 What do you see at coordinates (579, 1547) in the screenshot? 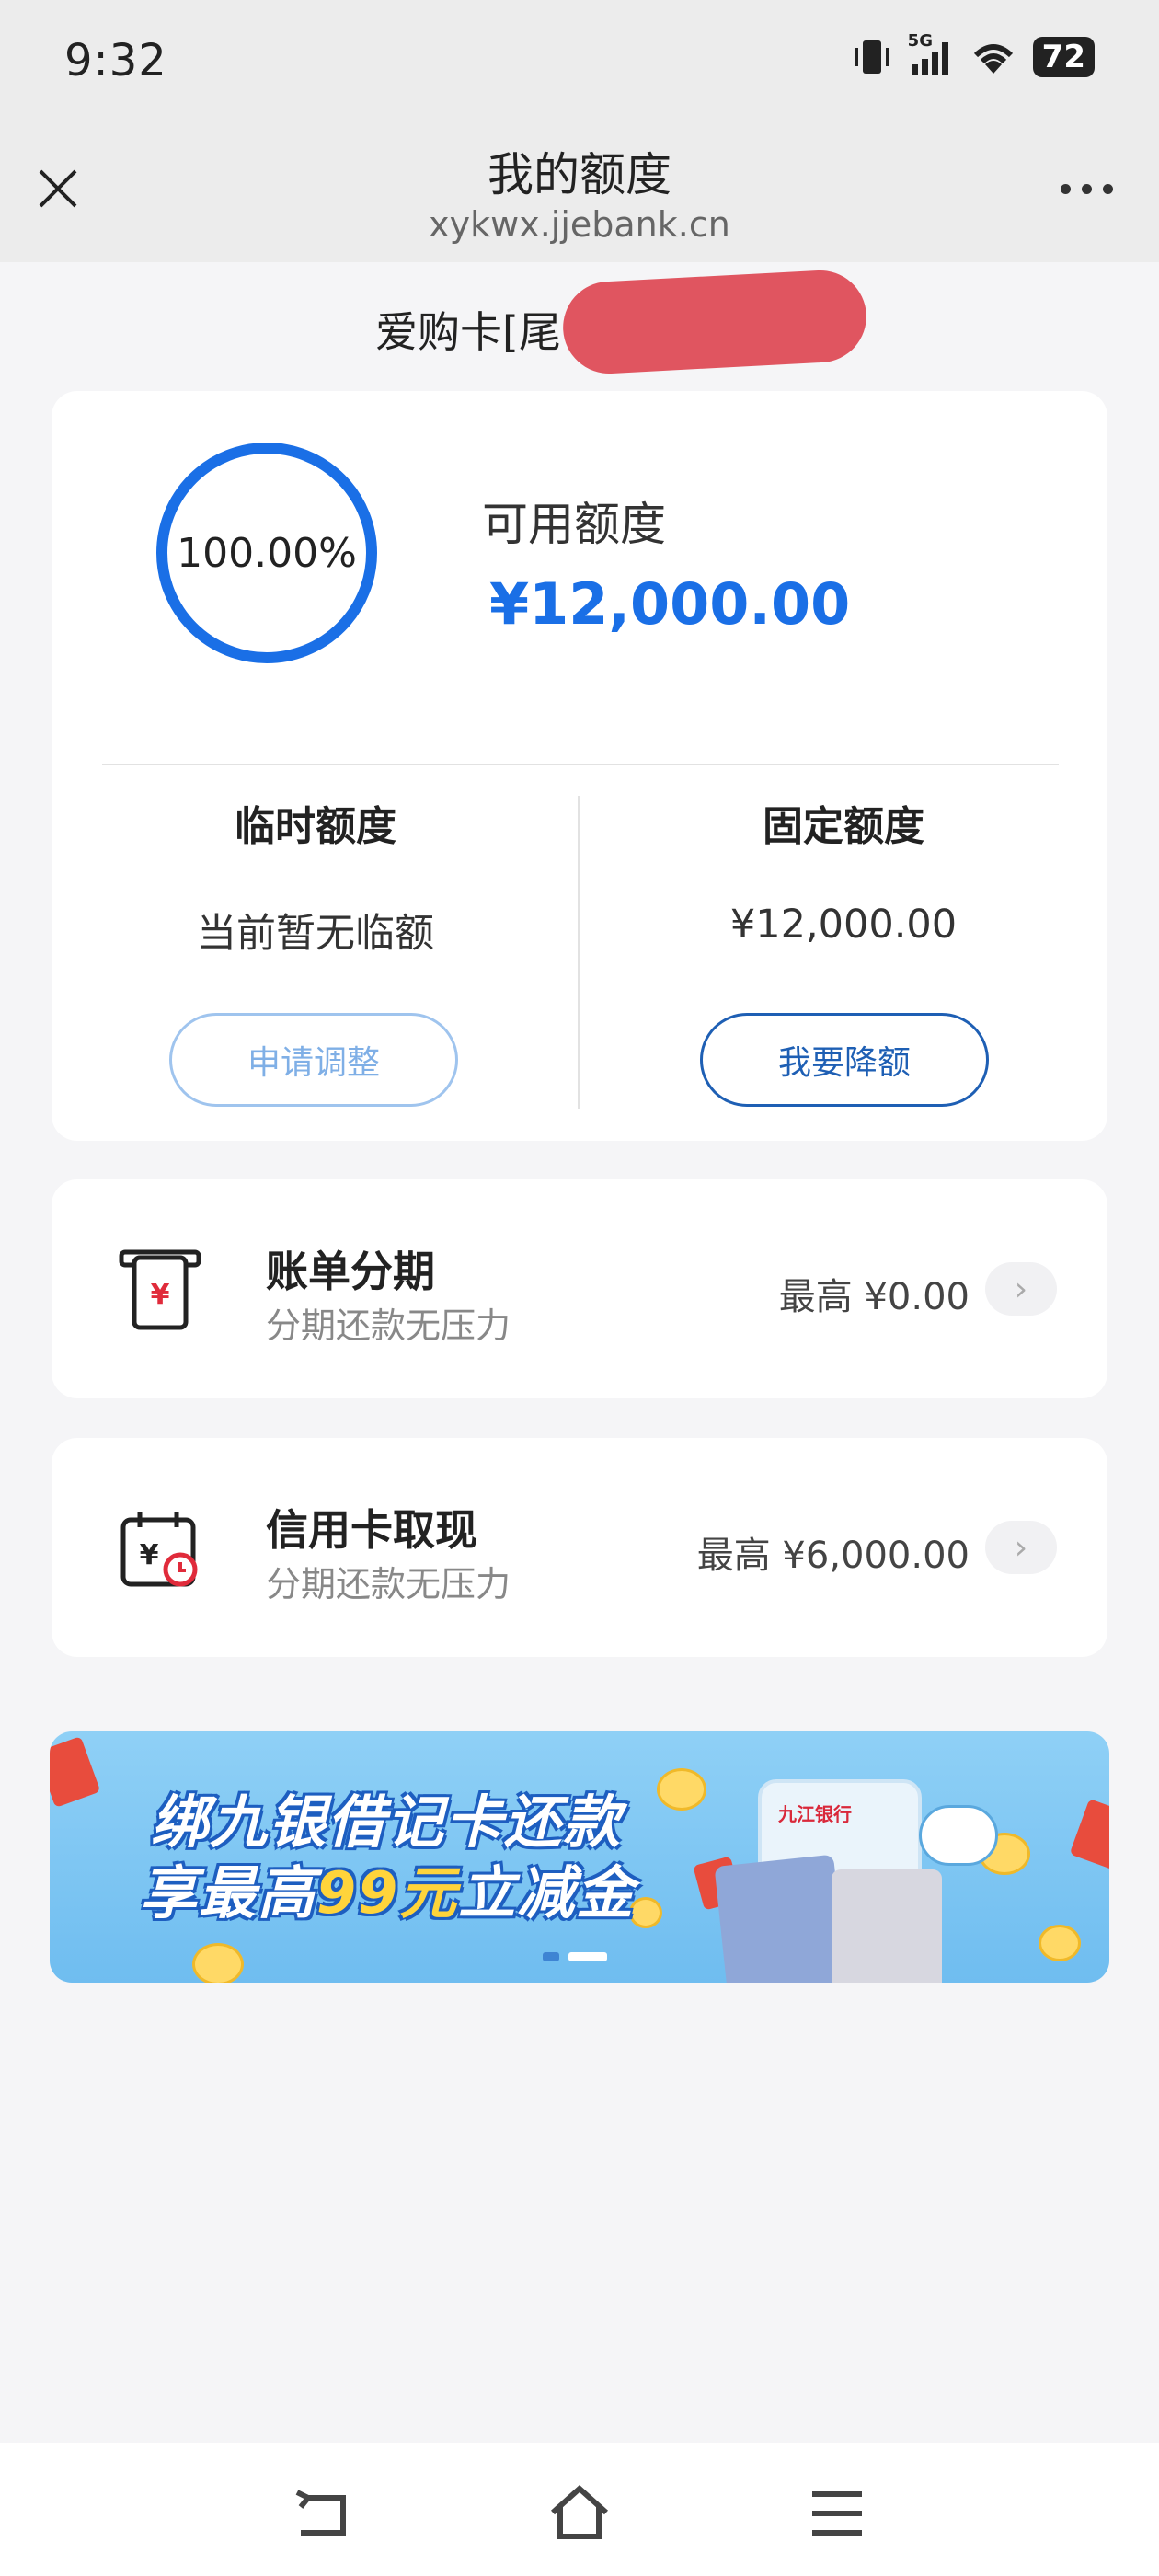
I see `cash-advance-row: ¥ 信用卡取现 分期还款无压力 最高 ¥6,000.00 ›` at bounding box center [579, 1547].